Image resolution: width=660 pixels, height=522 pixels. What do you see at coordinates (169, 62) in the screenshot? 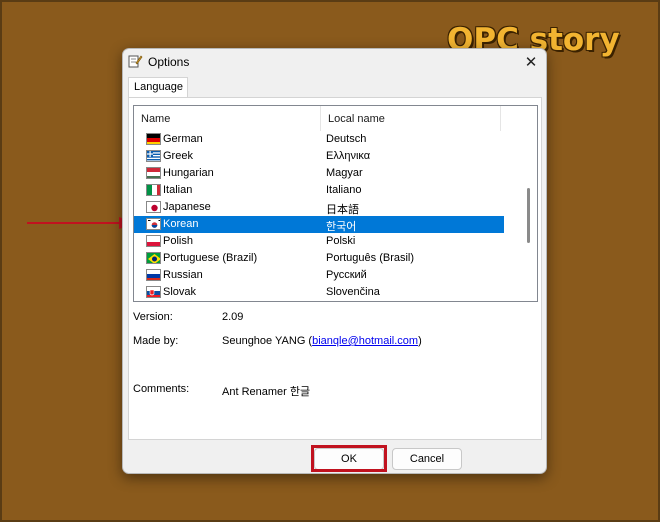
I see `window-title: Options` at bounding box center [169, 62].